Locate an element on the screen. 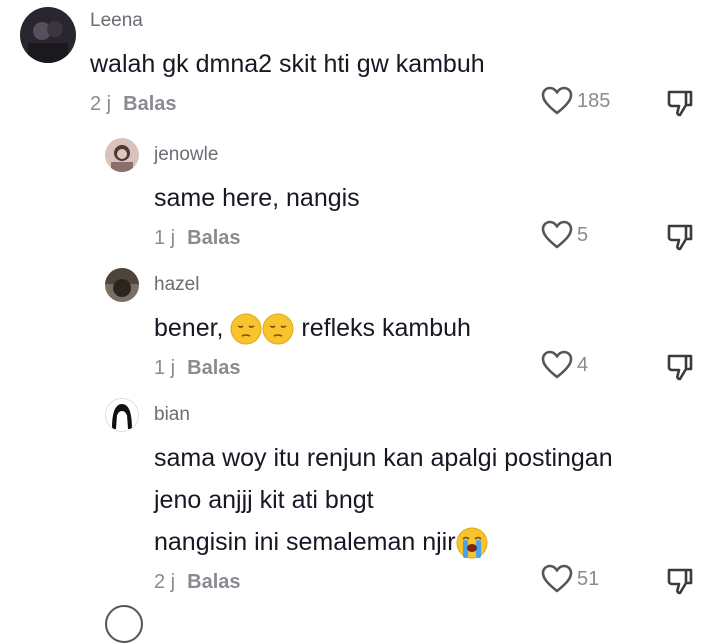  comment-text-line: jeno anjjj kit ati bngt is located at coordinates (264, 500).